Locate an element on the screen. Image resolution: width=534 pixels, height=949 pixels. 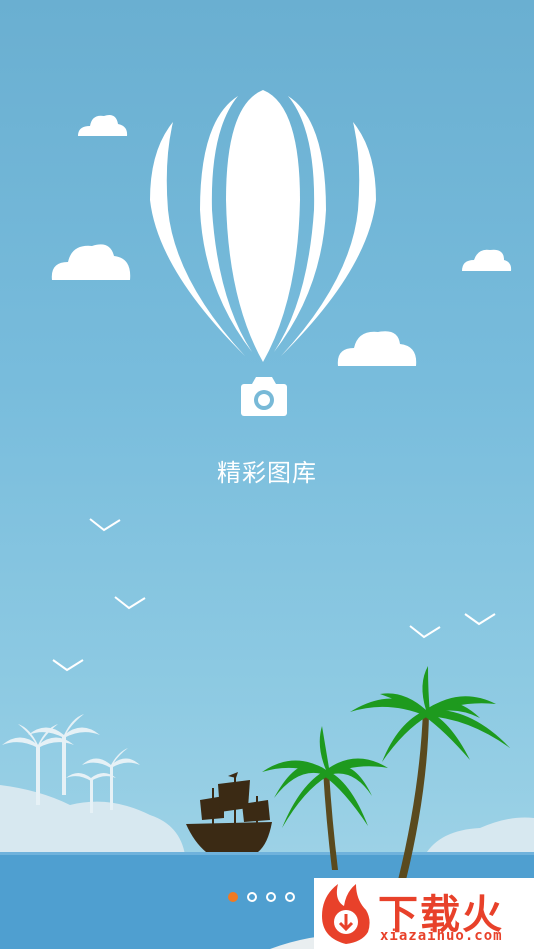
watermark: 下载火 xiazaihuo.com is located at coordinates (424, 913).